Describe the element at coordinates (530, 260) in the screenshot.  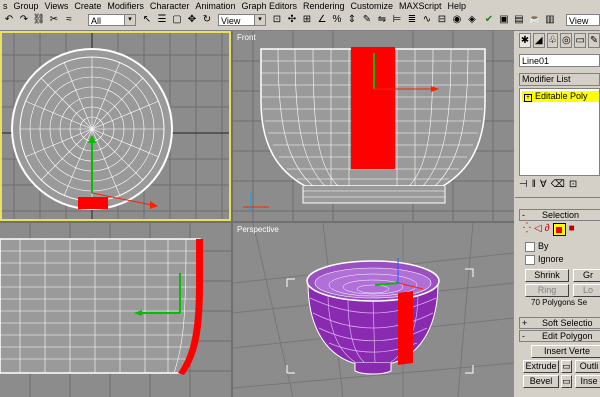
I see `ignore-backfacing-checkbox` at that location.